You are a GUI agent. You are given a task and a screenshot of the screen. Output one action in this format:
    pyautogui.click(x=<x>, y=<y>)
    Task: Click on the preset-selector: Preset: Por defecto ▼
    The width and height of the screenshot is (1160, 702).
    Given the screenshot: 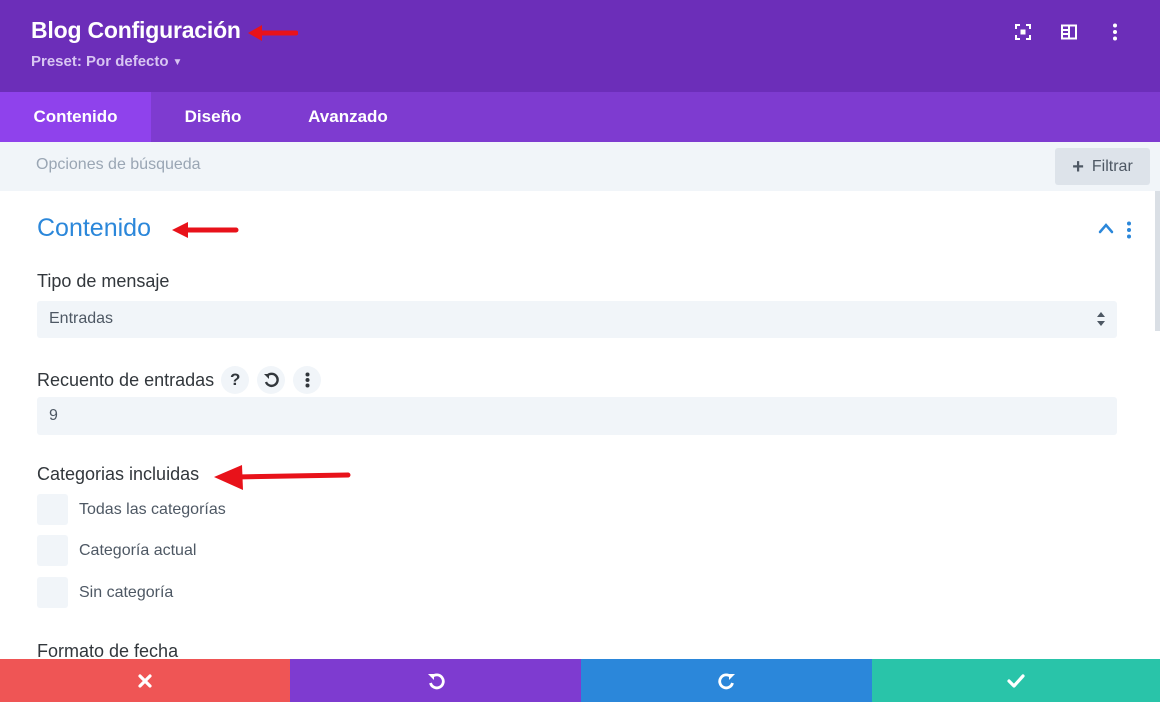 What is the action you would take?
    pyautogui.click(x=106, y=61)
    